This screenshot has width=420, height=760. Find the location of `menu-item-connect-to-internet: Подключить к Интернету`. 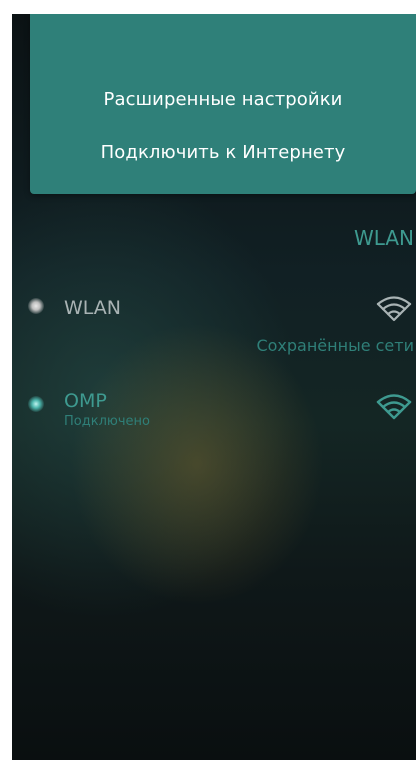

menu-item-connect-to-internet: Подключить к Интернету is located at coordinates (223, 152).